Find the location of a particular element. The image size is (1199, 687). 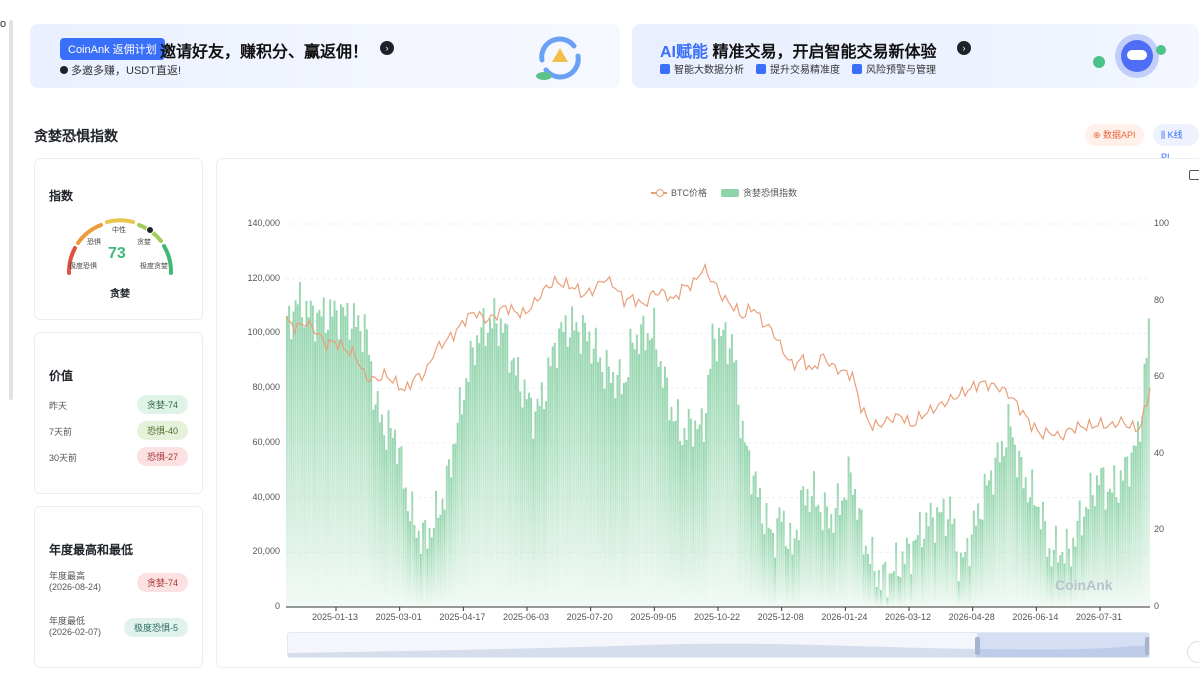

coinank-watermark: CoinAnk is located at coordinates (1084, 585).